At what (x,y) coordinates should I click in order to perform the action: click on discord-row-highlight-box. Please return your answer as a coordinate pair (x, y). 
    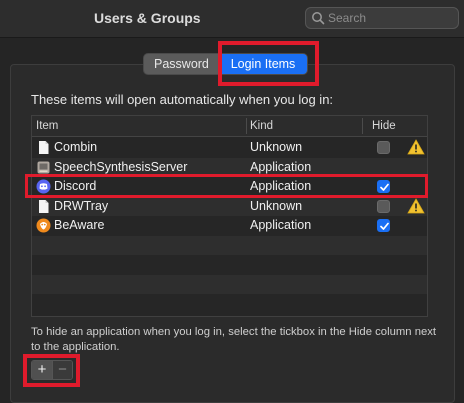
    Looking at the image, I should click on (226, 186).